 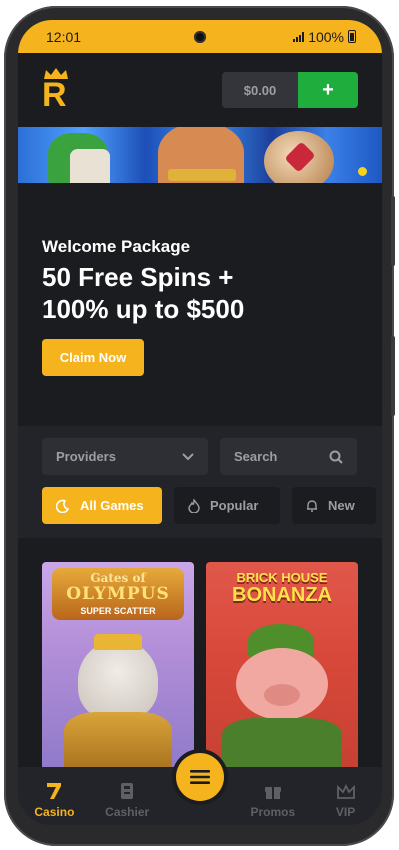 I want to click on status-bar: 12:01 100%, so click(x=200, y=36).